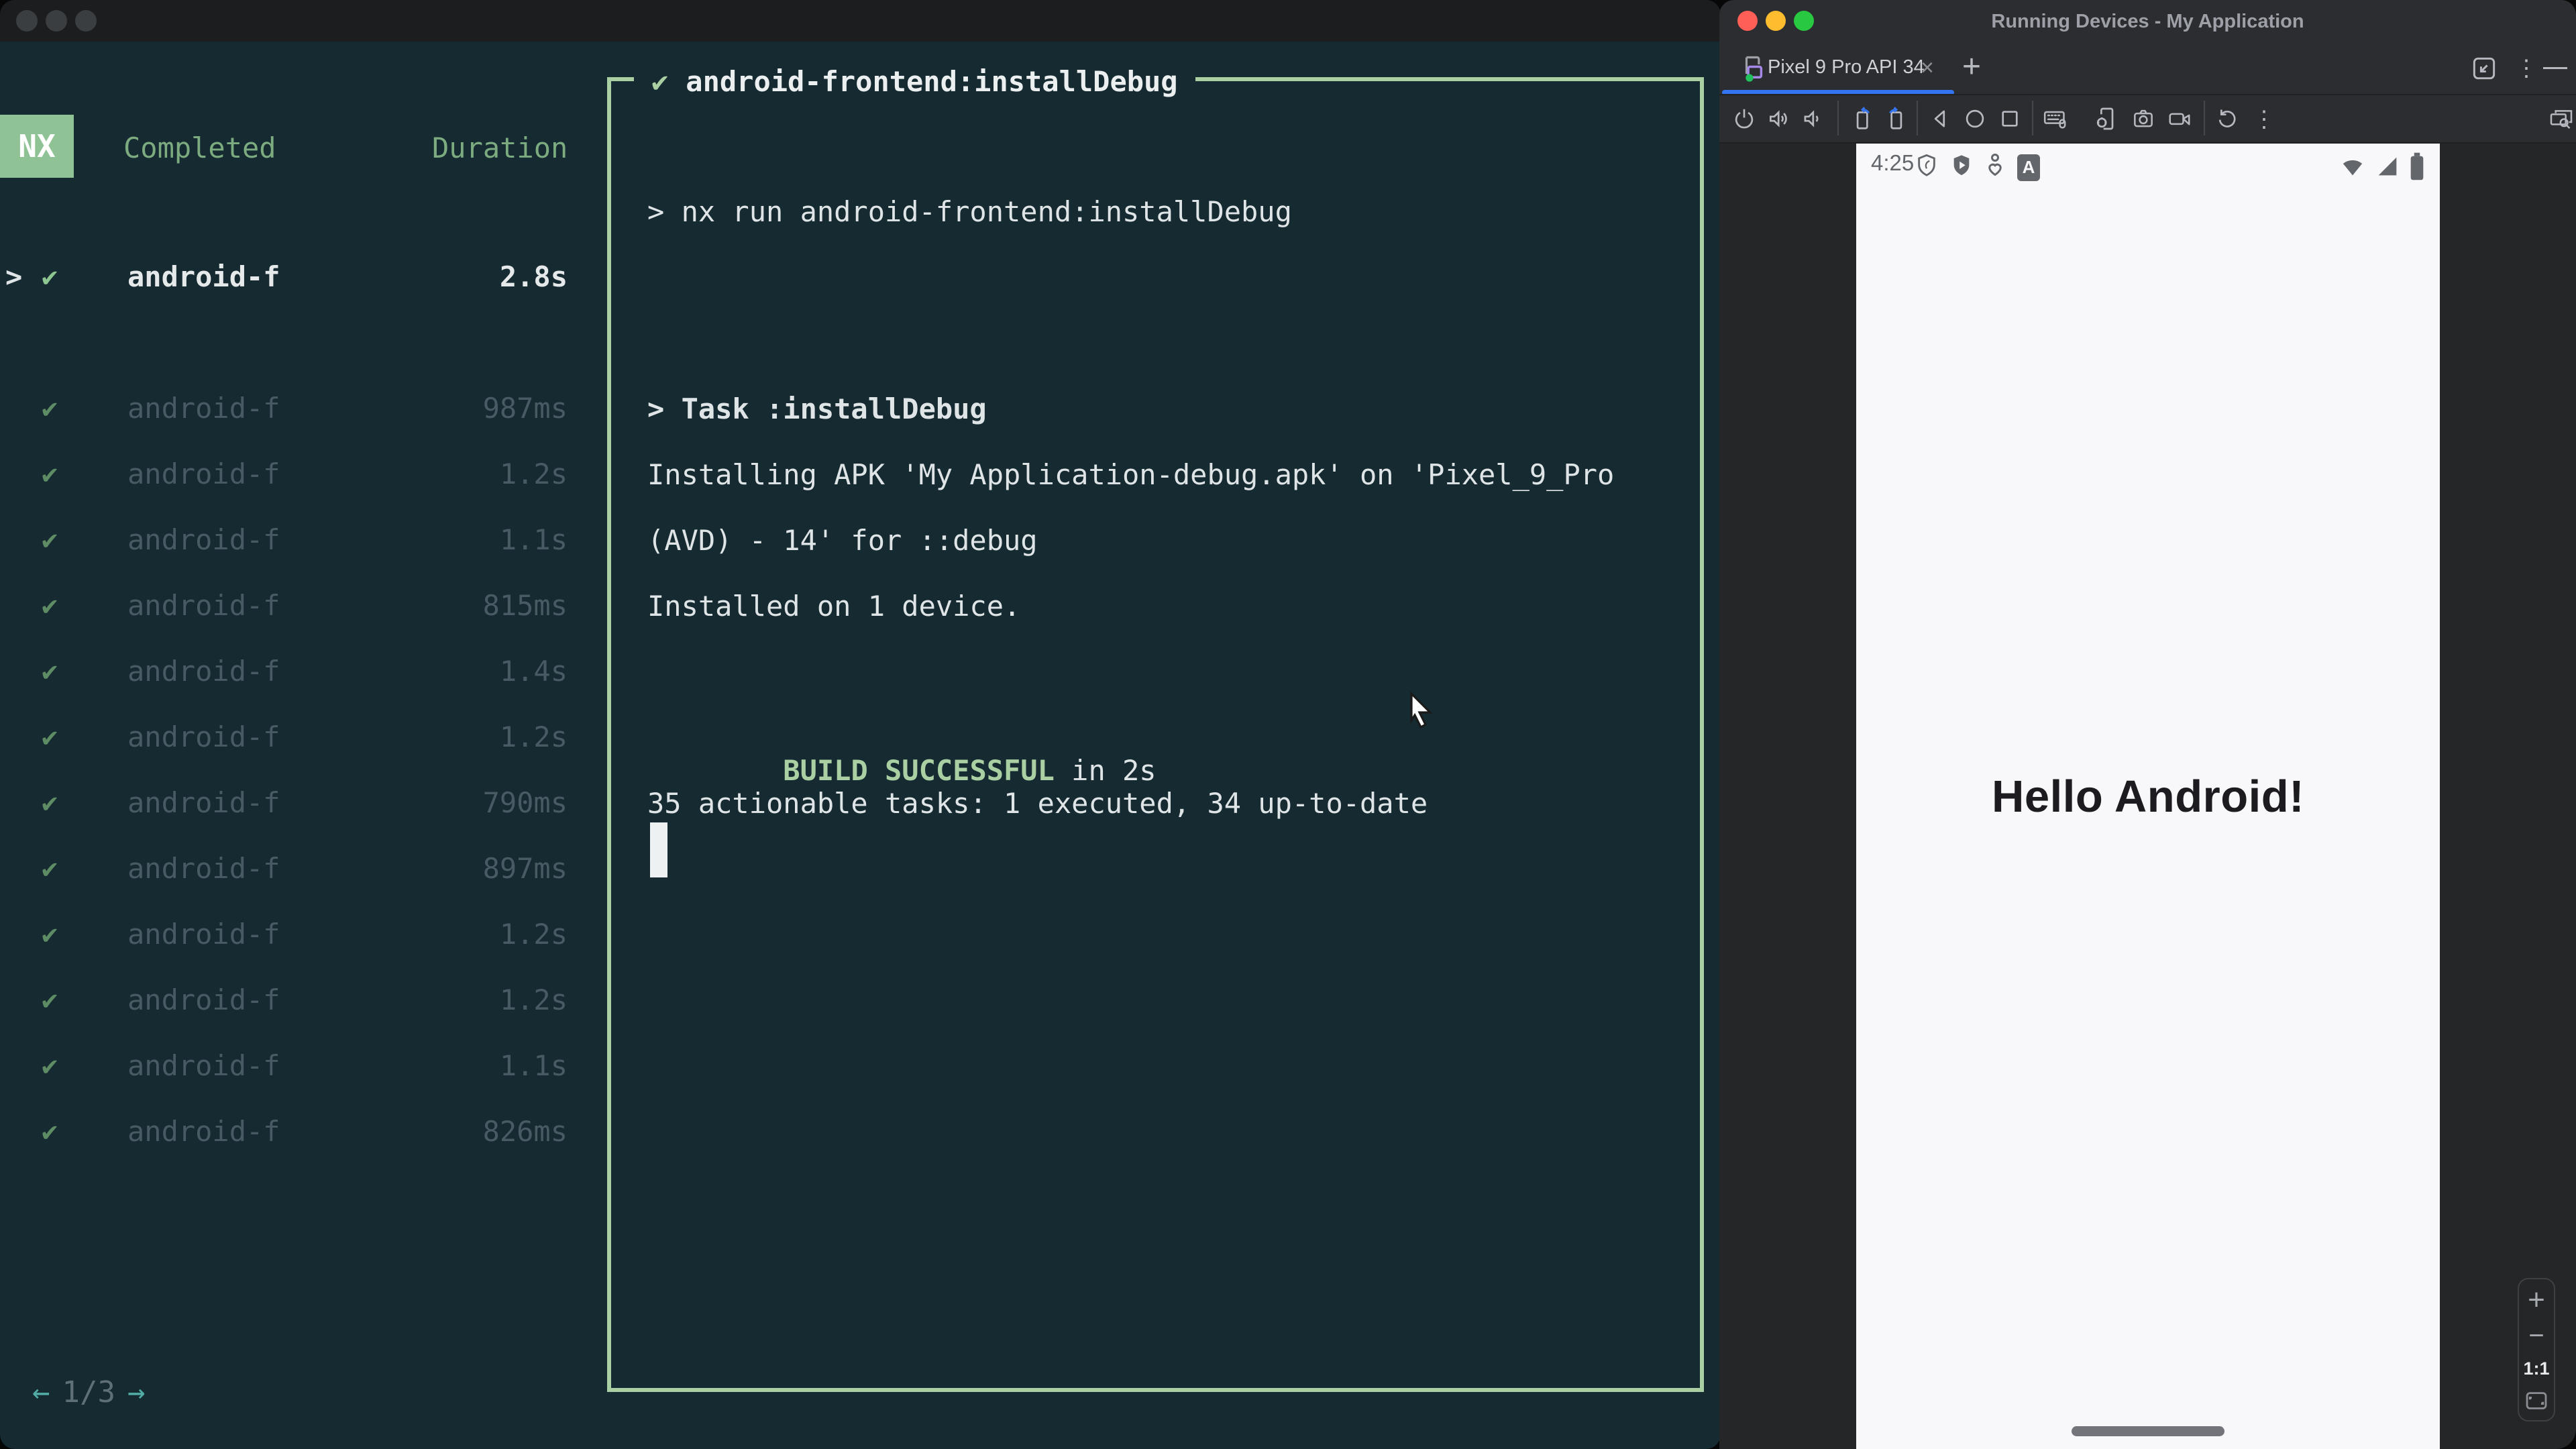 The image size is (2576, 1449). I want to click on task-row: ✔ android-f 826ms, so click(305, 1132).